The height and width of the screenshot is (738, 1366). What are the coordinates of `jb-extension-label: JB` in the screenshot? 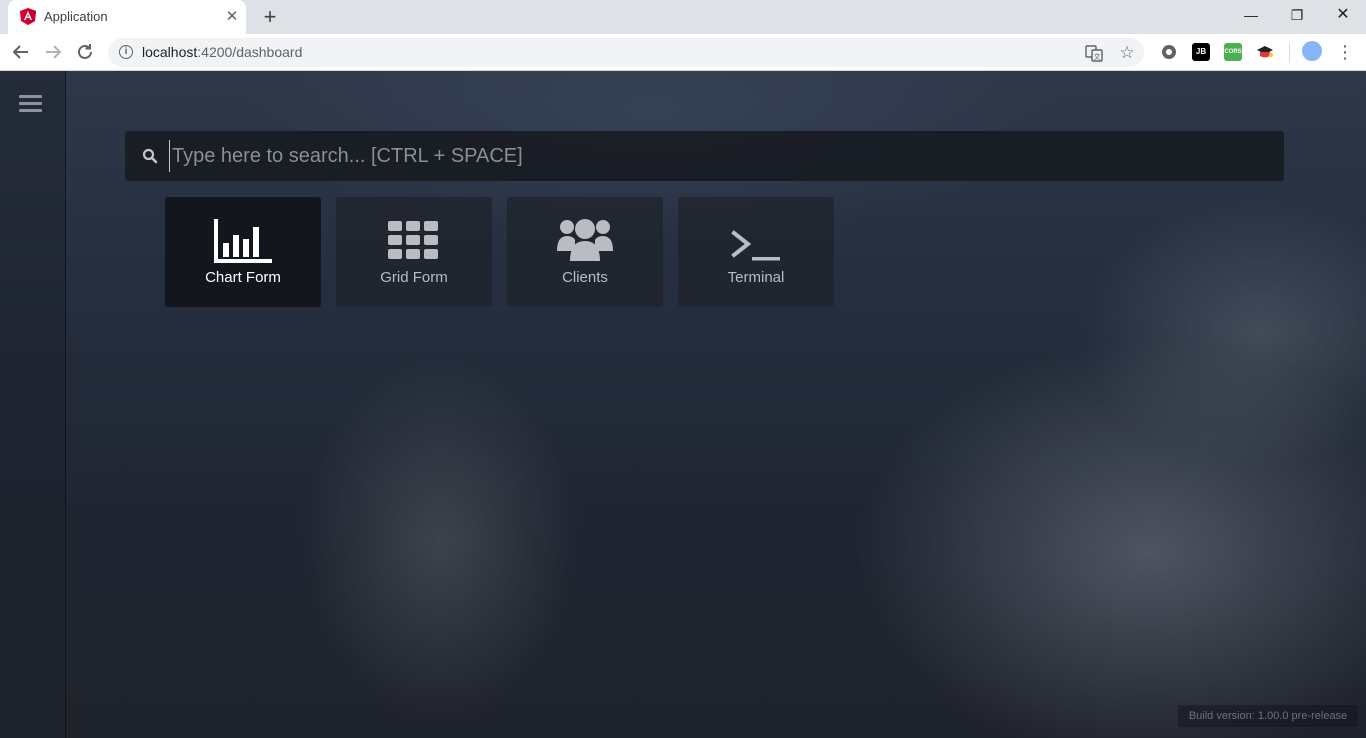 It's located at (1201, 51).